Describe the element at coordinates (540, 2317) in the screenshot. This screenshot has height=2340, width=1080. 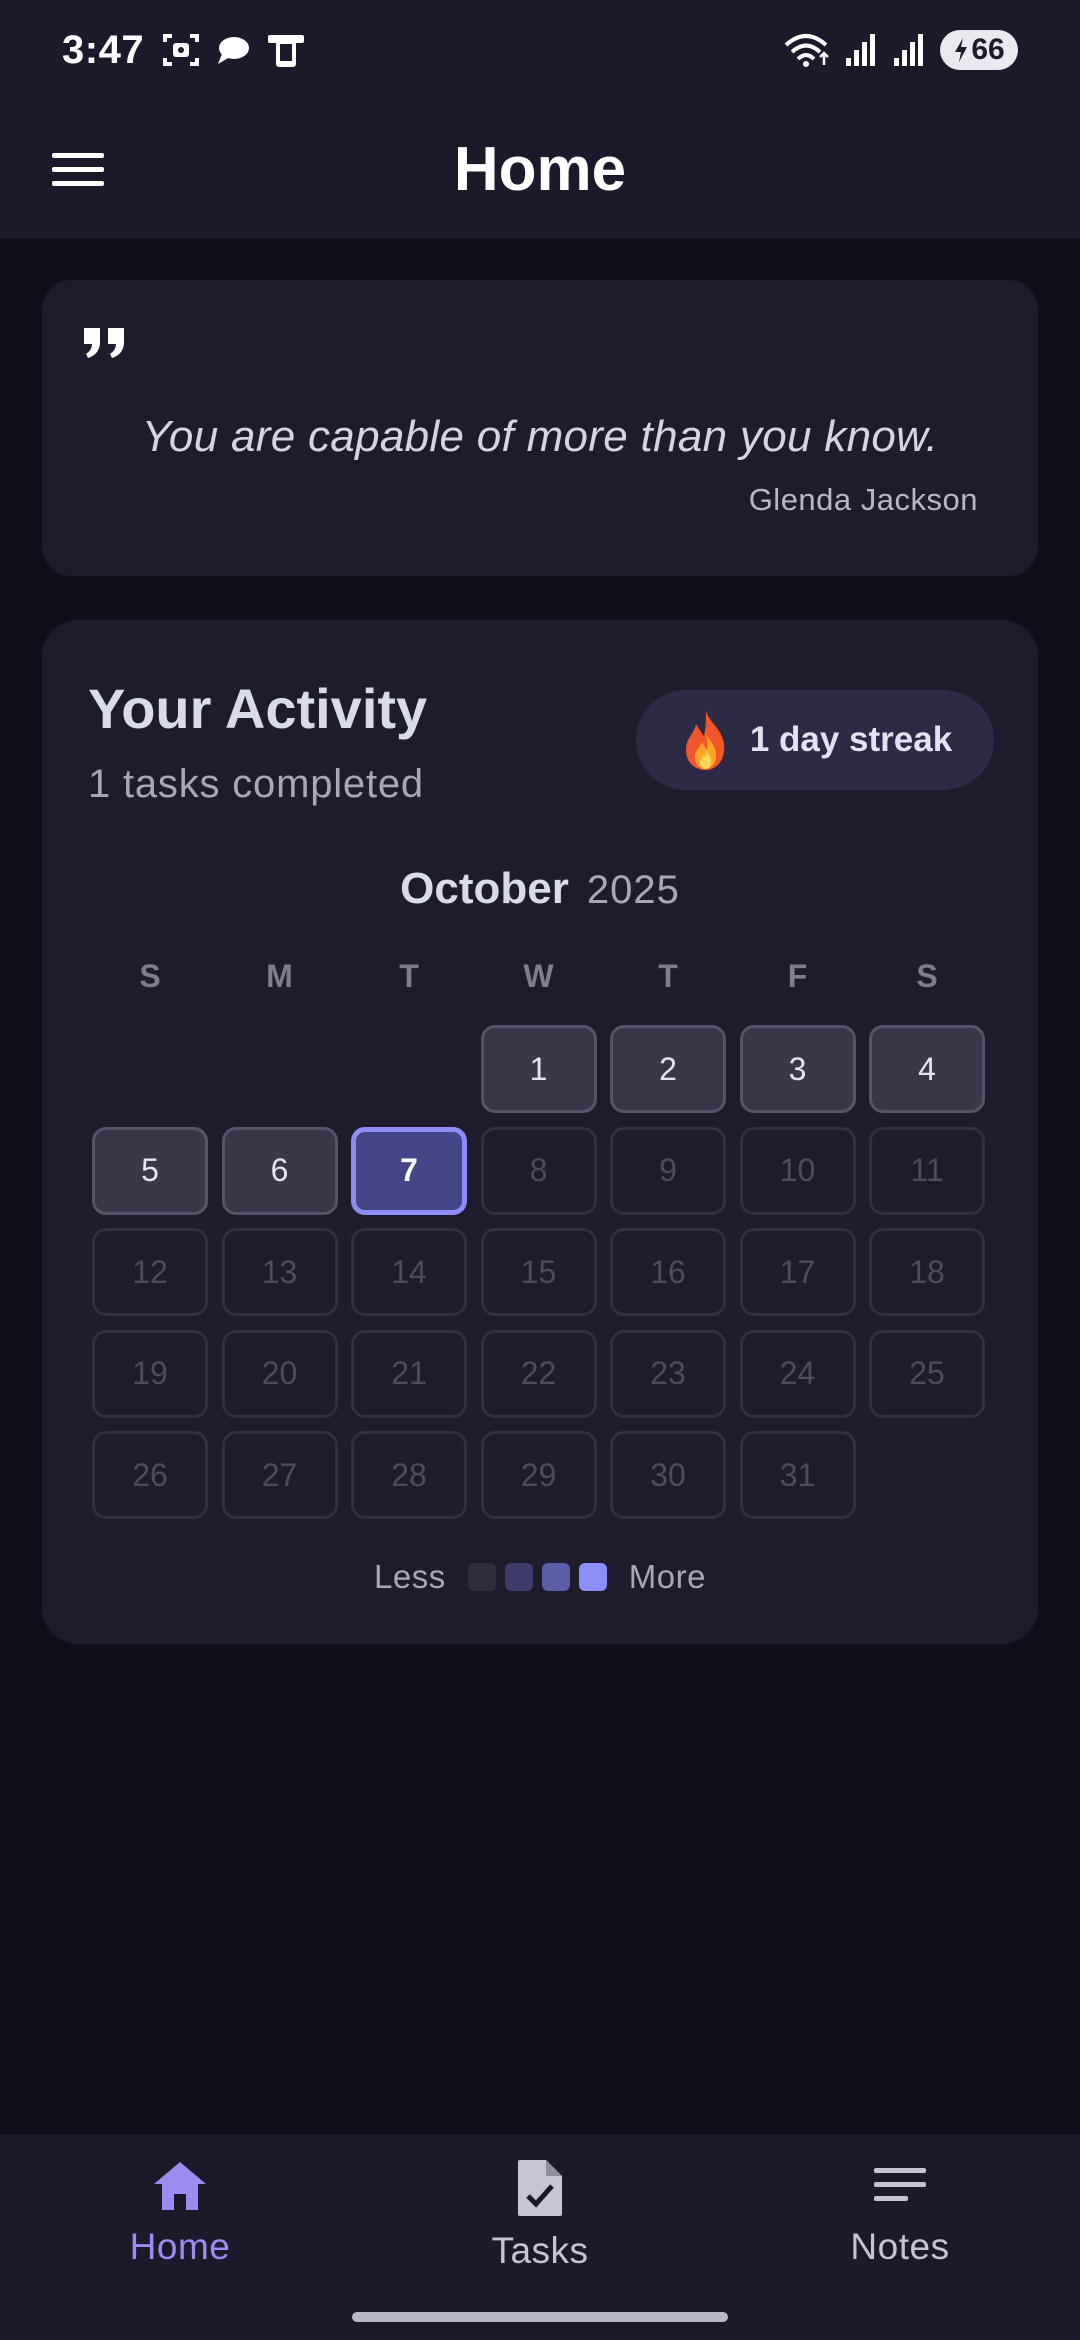
I see `home-gesture-bar` at that location.